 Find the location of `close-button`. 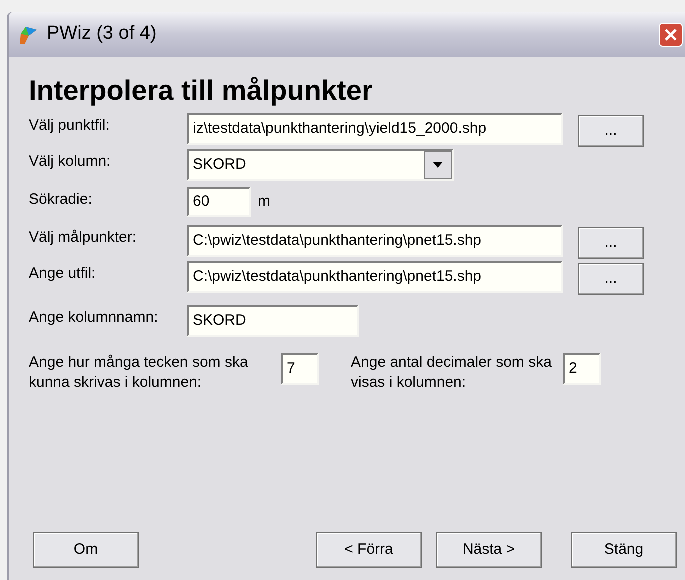

close-button is located at coordinates (671, 34).